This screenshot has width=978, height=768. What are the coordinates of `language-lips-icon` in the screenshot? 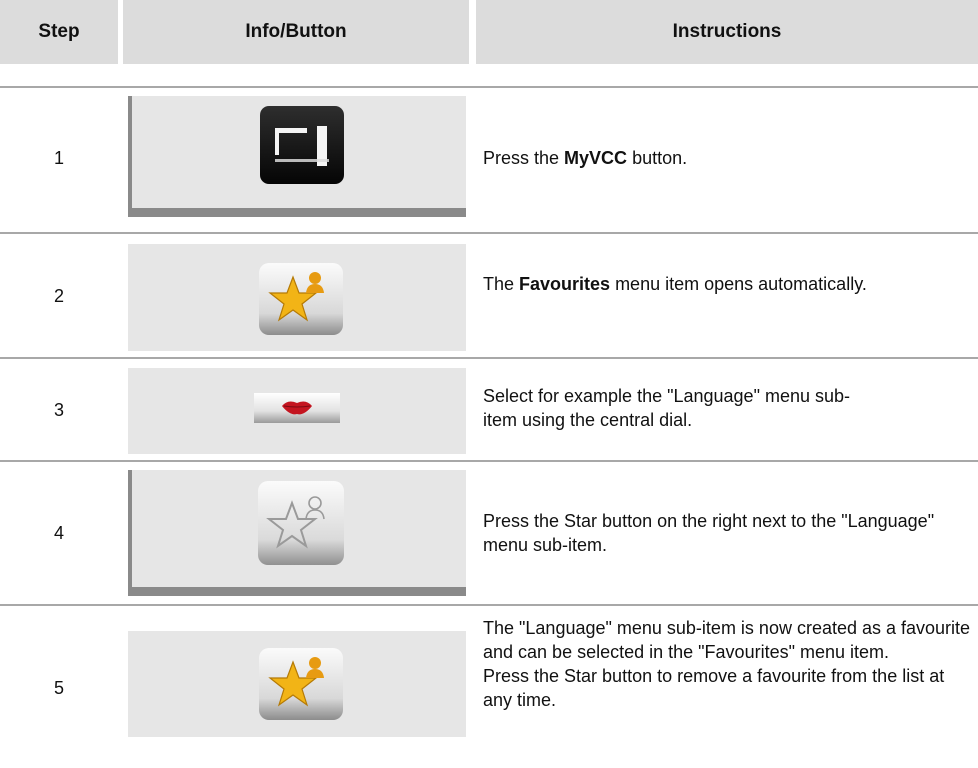 It's located at (297, 408).